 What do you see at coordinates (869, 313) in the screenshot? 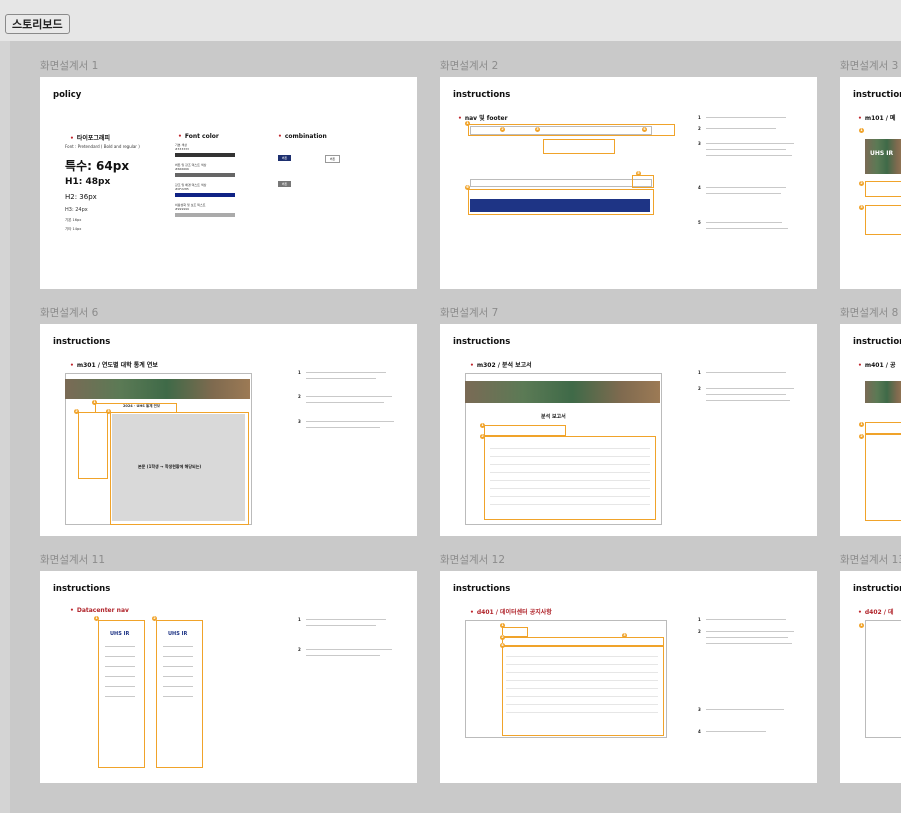
I see `frame-label-8: 화면설계서 8` at bounding box center [869, 313].